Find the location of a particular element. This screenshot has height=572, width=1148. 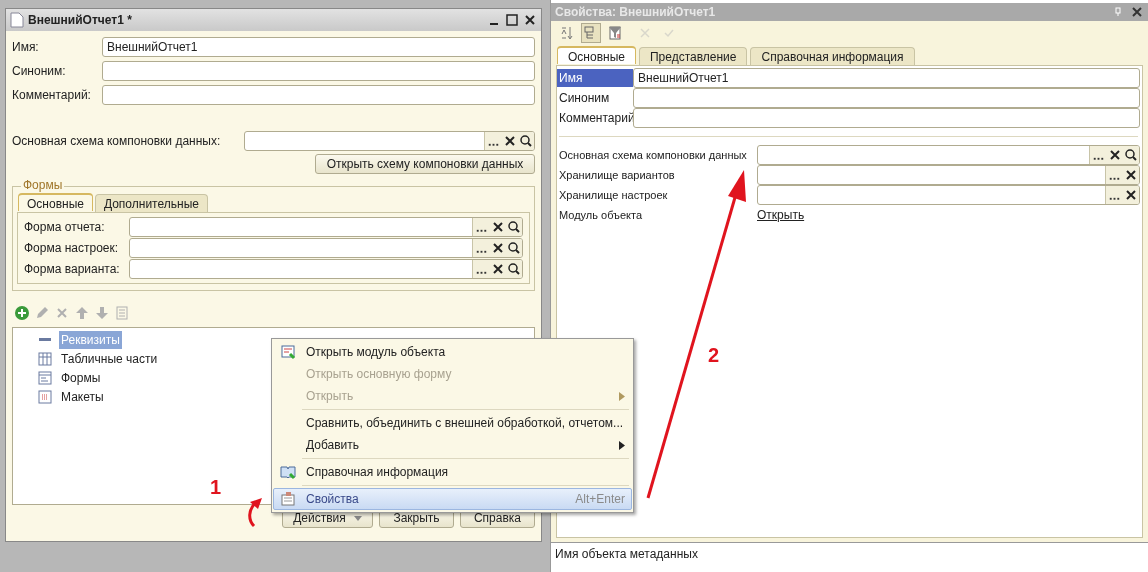

form-icon is located at coordinates (45, 377).